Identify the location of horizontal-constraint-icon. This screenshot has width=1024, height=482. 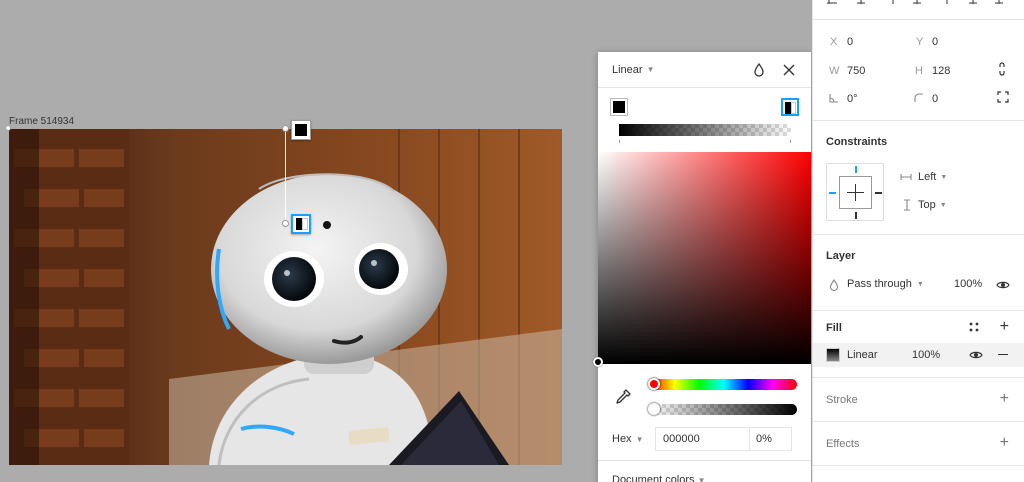
(906, 177).